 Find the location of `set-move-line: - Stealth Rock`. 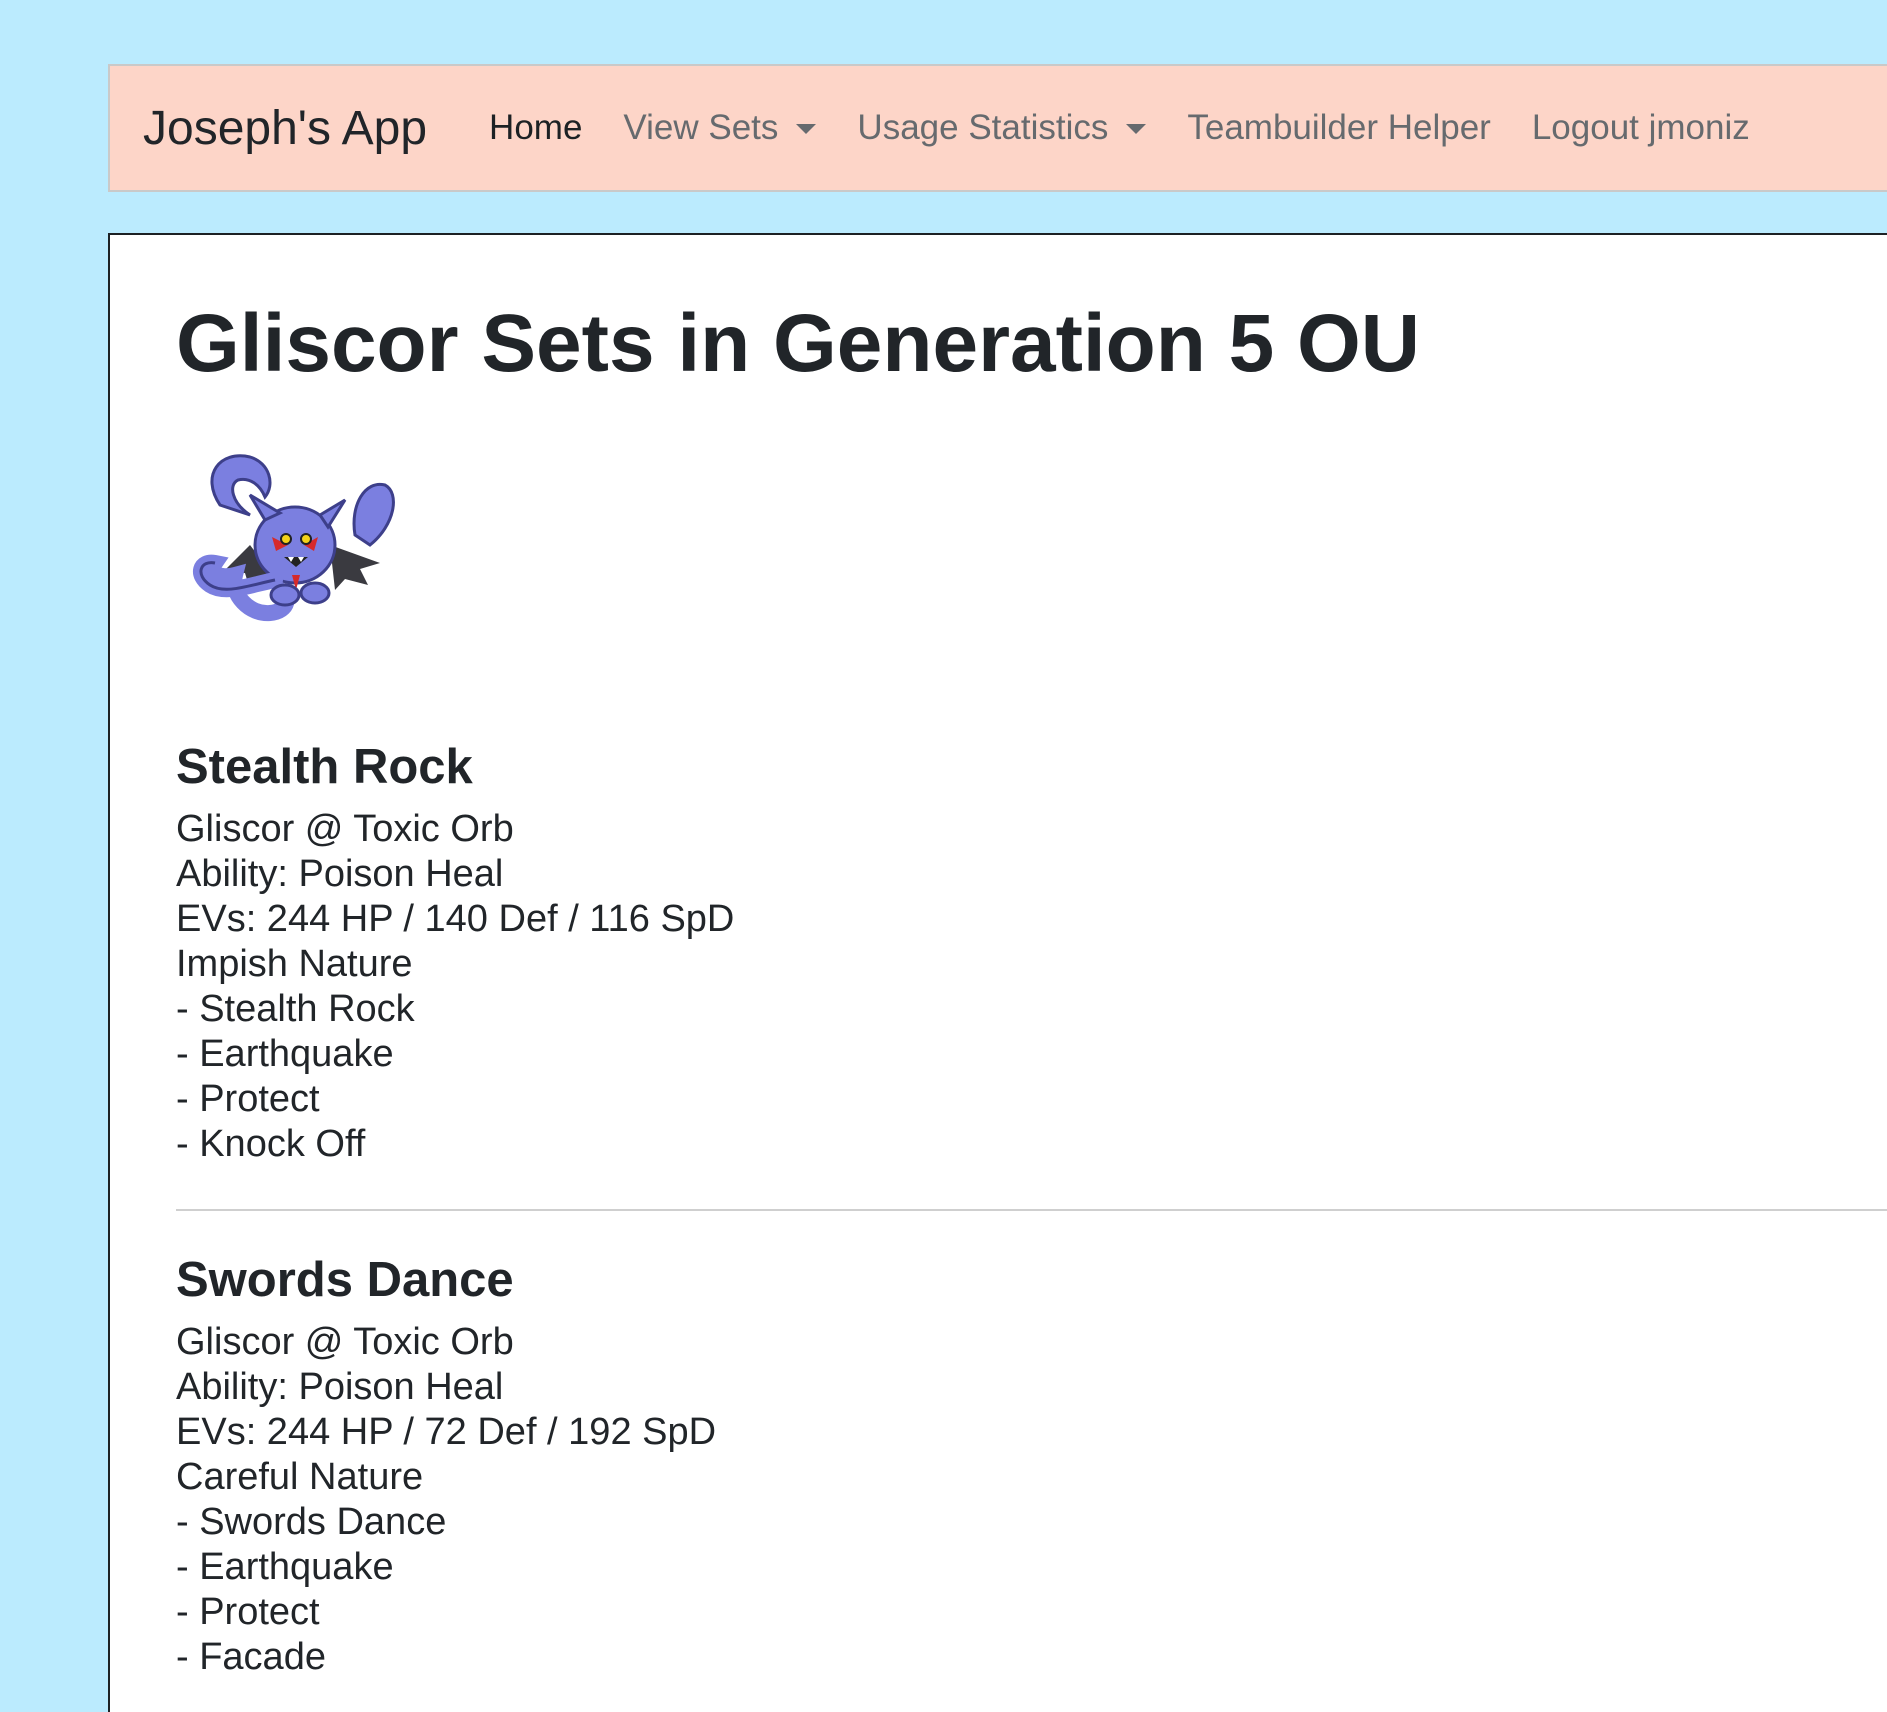

set-move-line: - Stealth Rock is located at coordinates (295, 1008).